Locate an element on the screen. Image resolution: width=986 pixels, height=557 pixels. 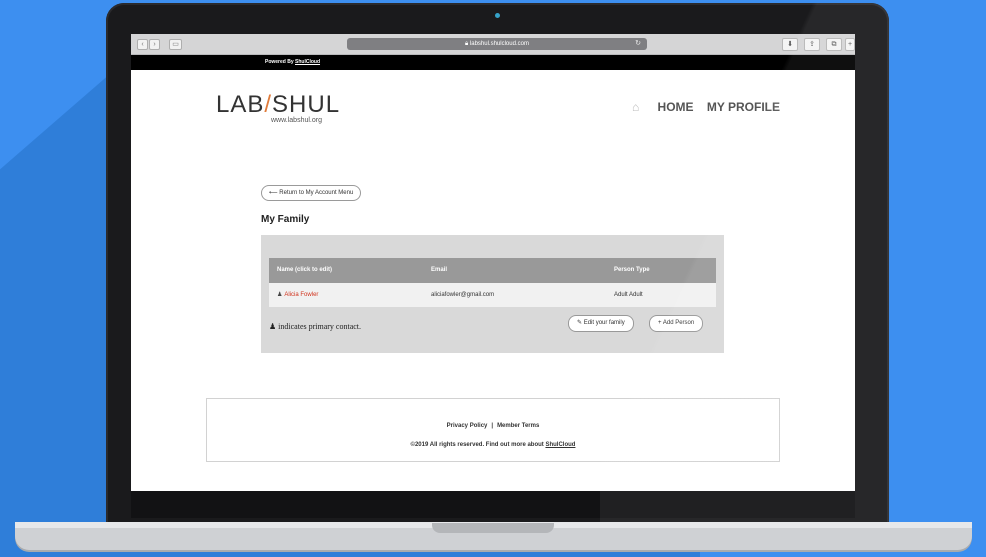
page-title: My Family is located at coordinates (285, 219).